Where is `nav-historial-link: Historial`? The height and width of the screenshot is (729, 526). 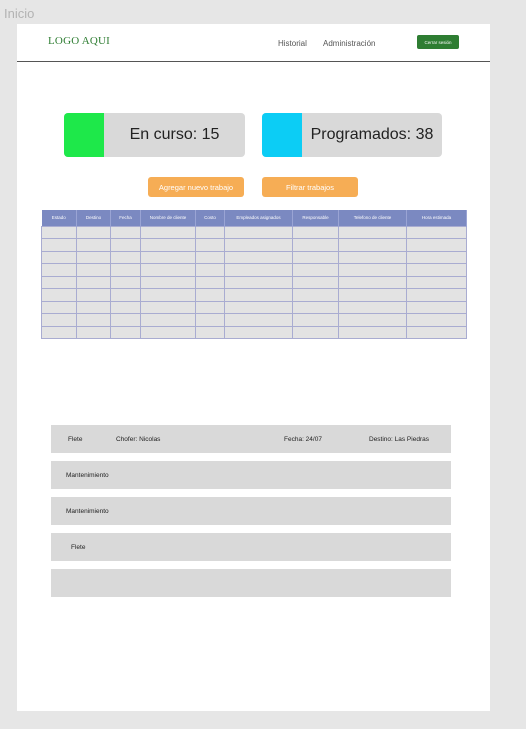 nav-historial-link: Historial is located at coordinates (292, 43).